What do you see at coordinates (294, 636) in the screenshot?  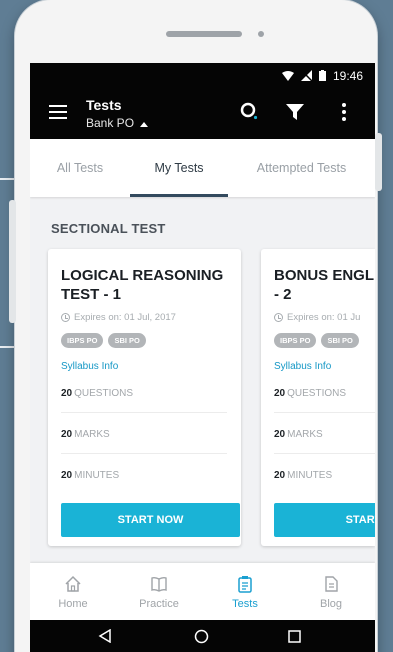 I see `recents-icon` at bounding box center [294, 636].